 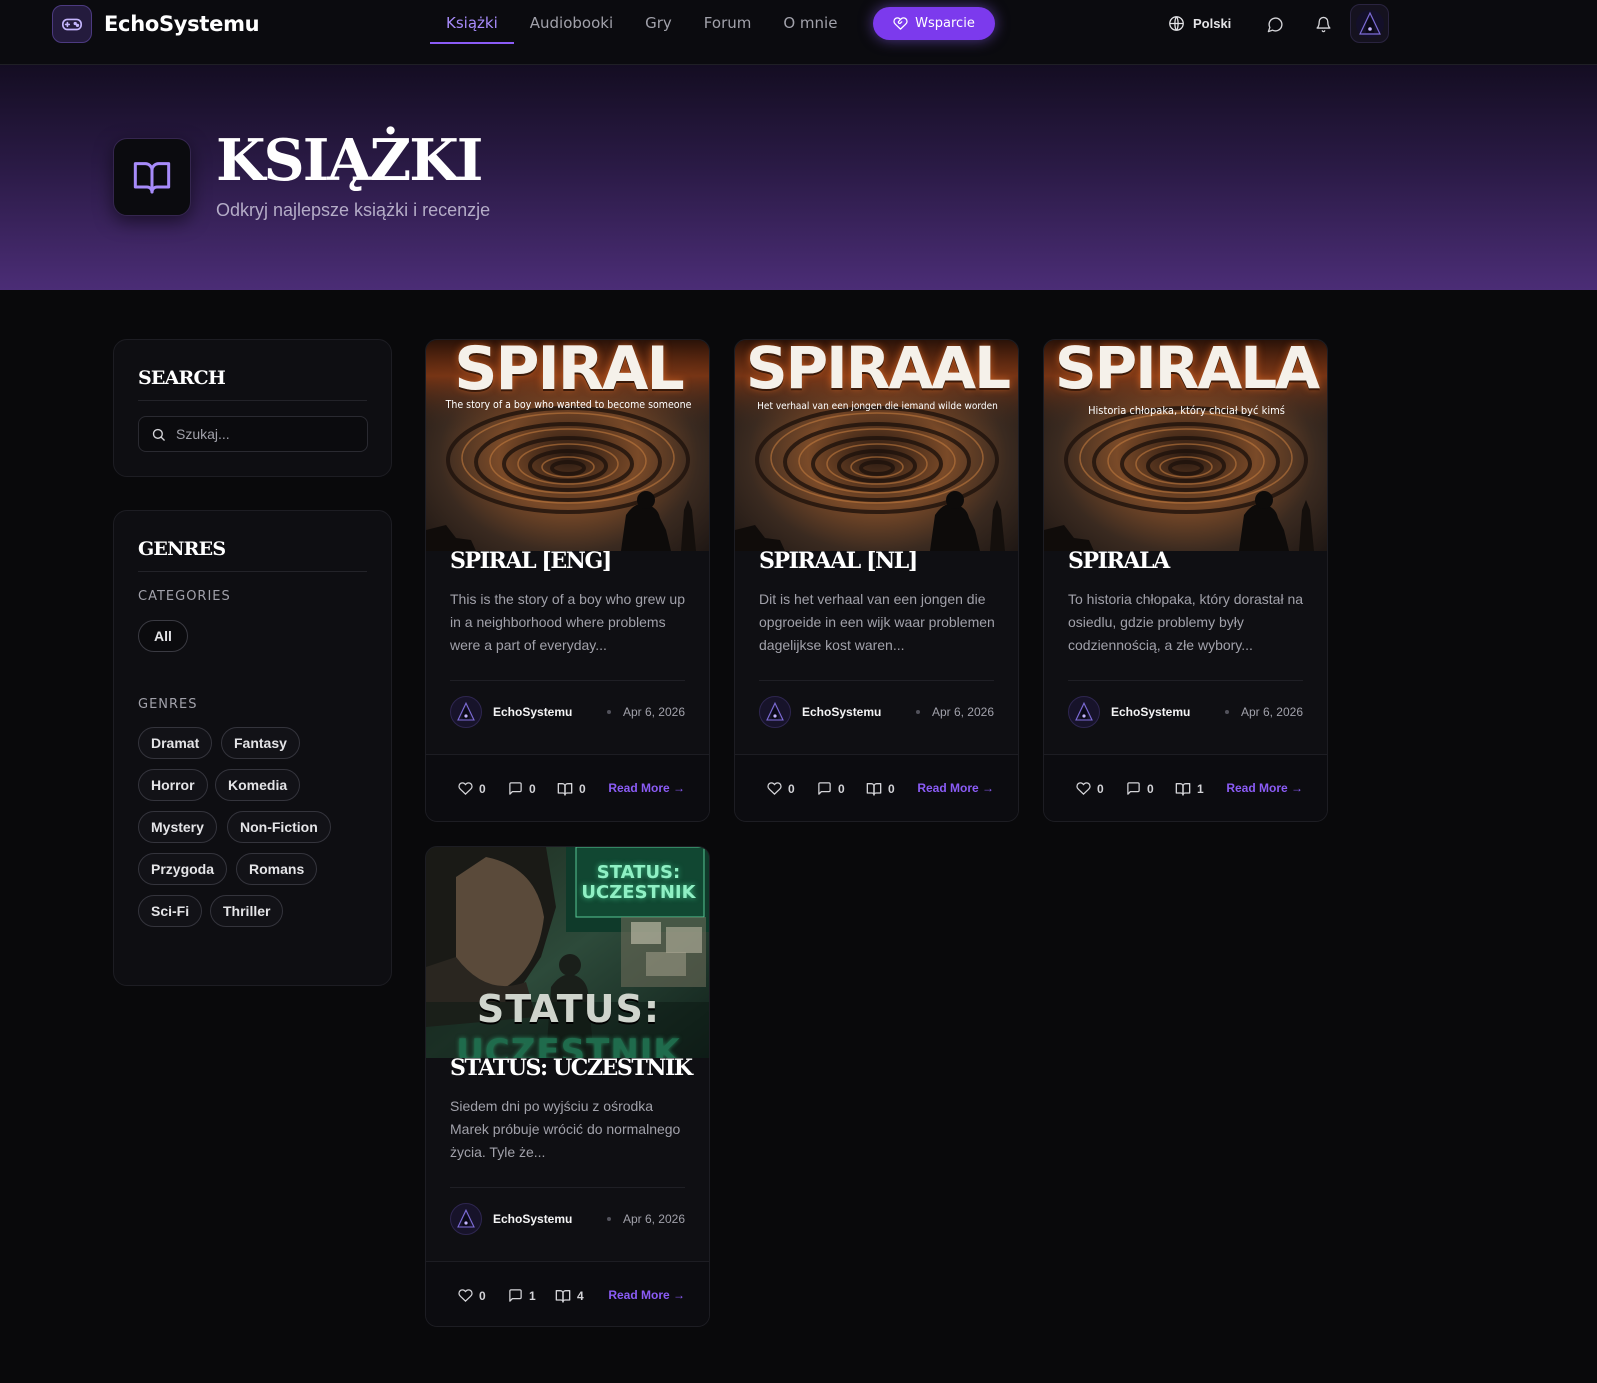 I want to click on genres-label: GENRES, so click(x=168, y=704).